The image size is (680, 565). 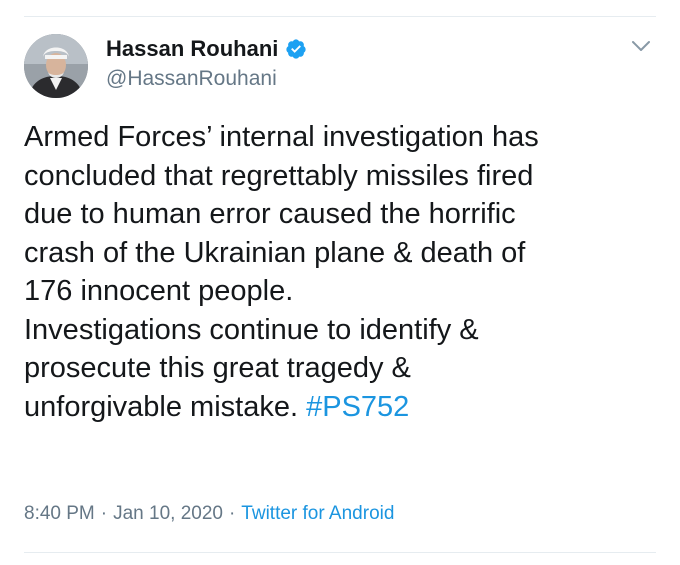 I want to click on tweet-line: prosecute this great tragedy &, so click(x=217, y=368).